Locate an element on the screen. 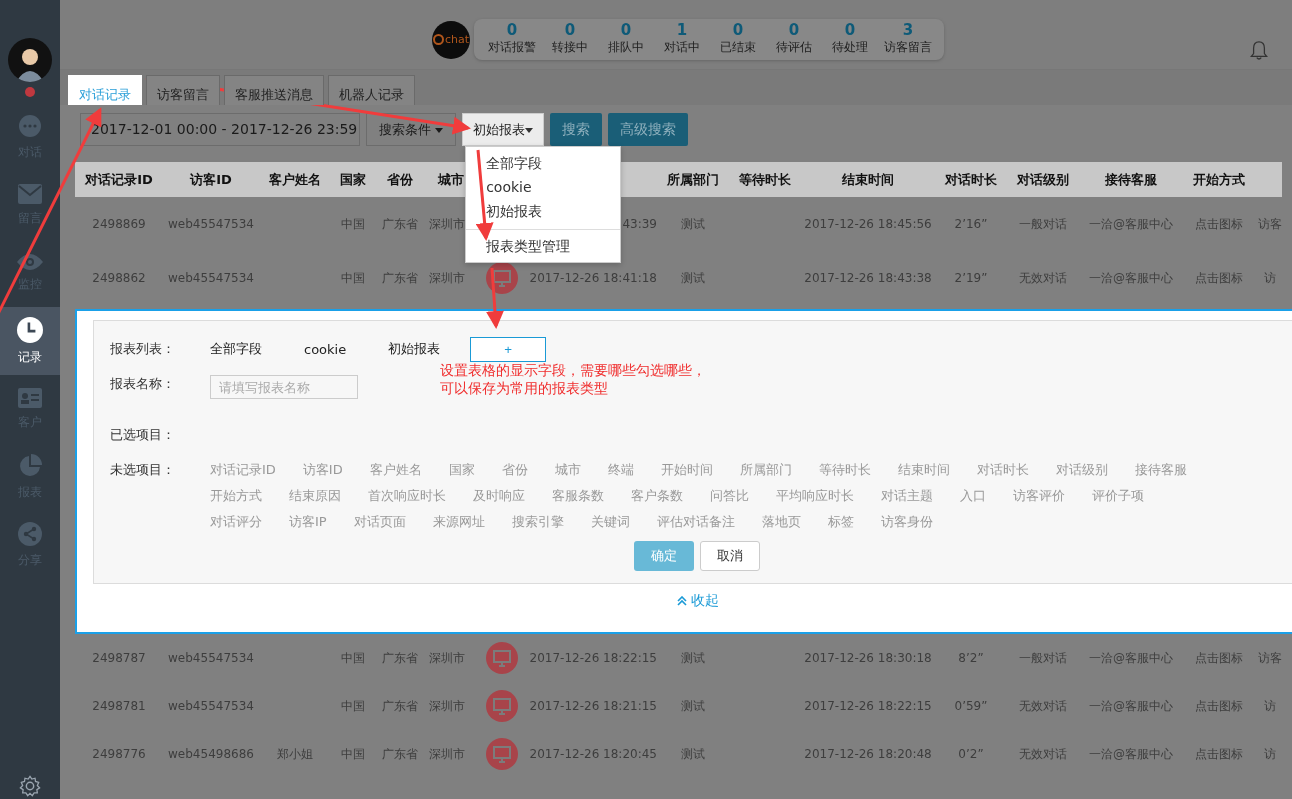  field-option: 结束时间 is located at coordinates (923, 470).